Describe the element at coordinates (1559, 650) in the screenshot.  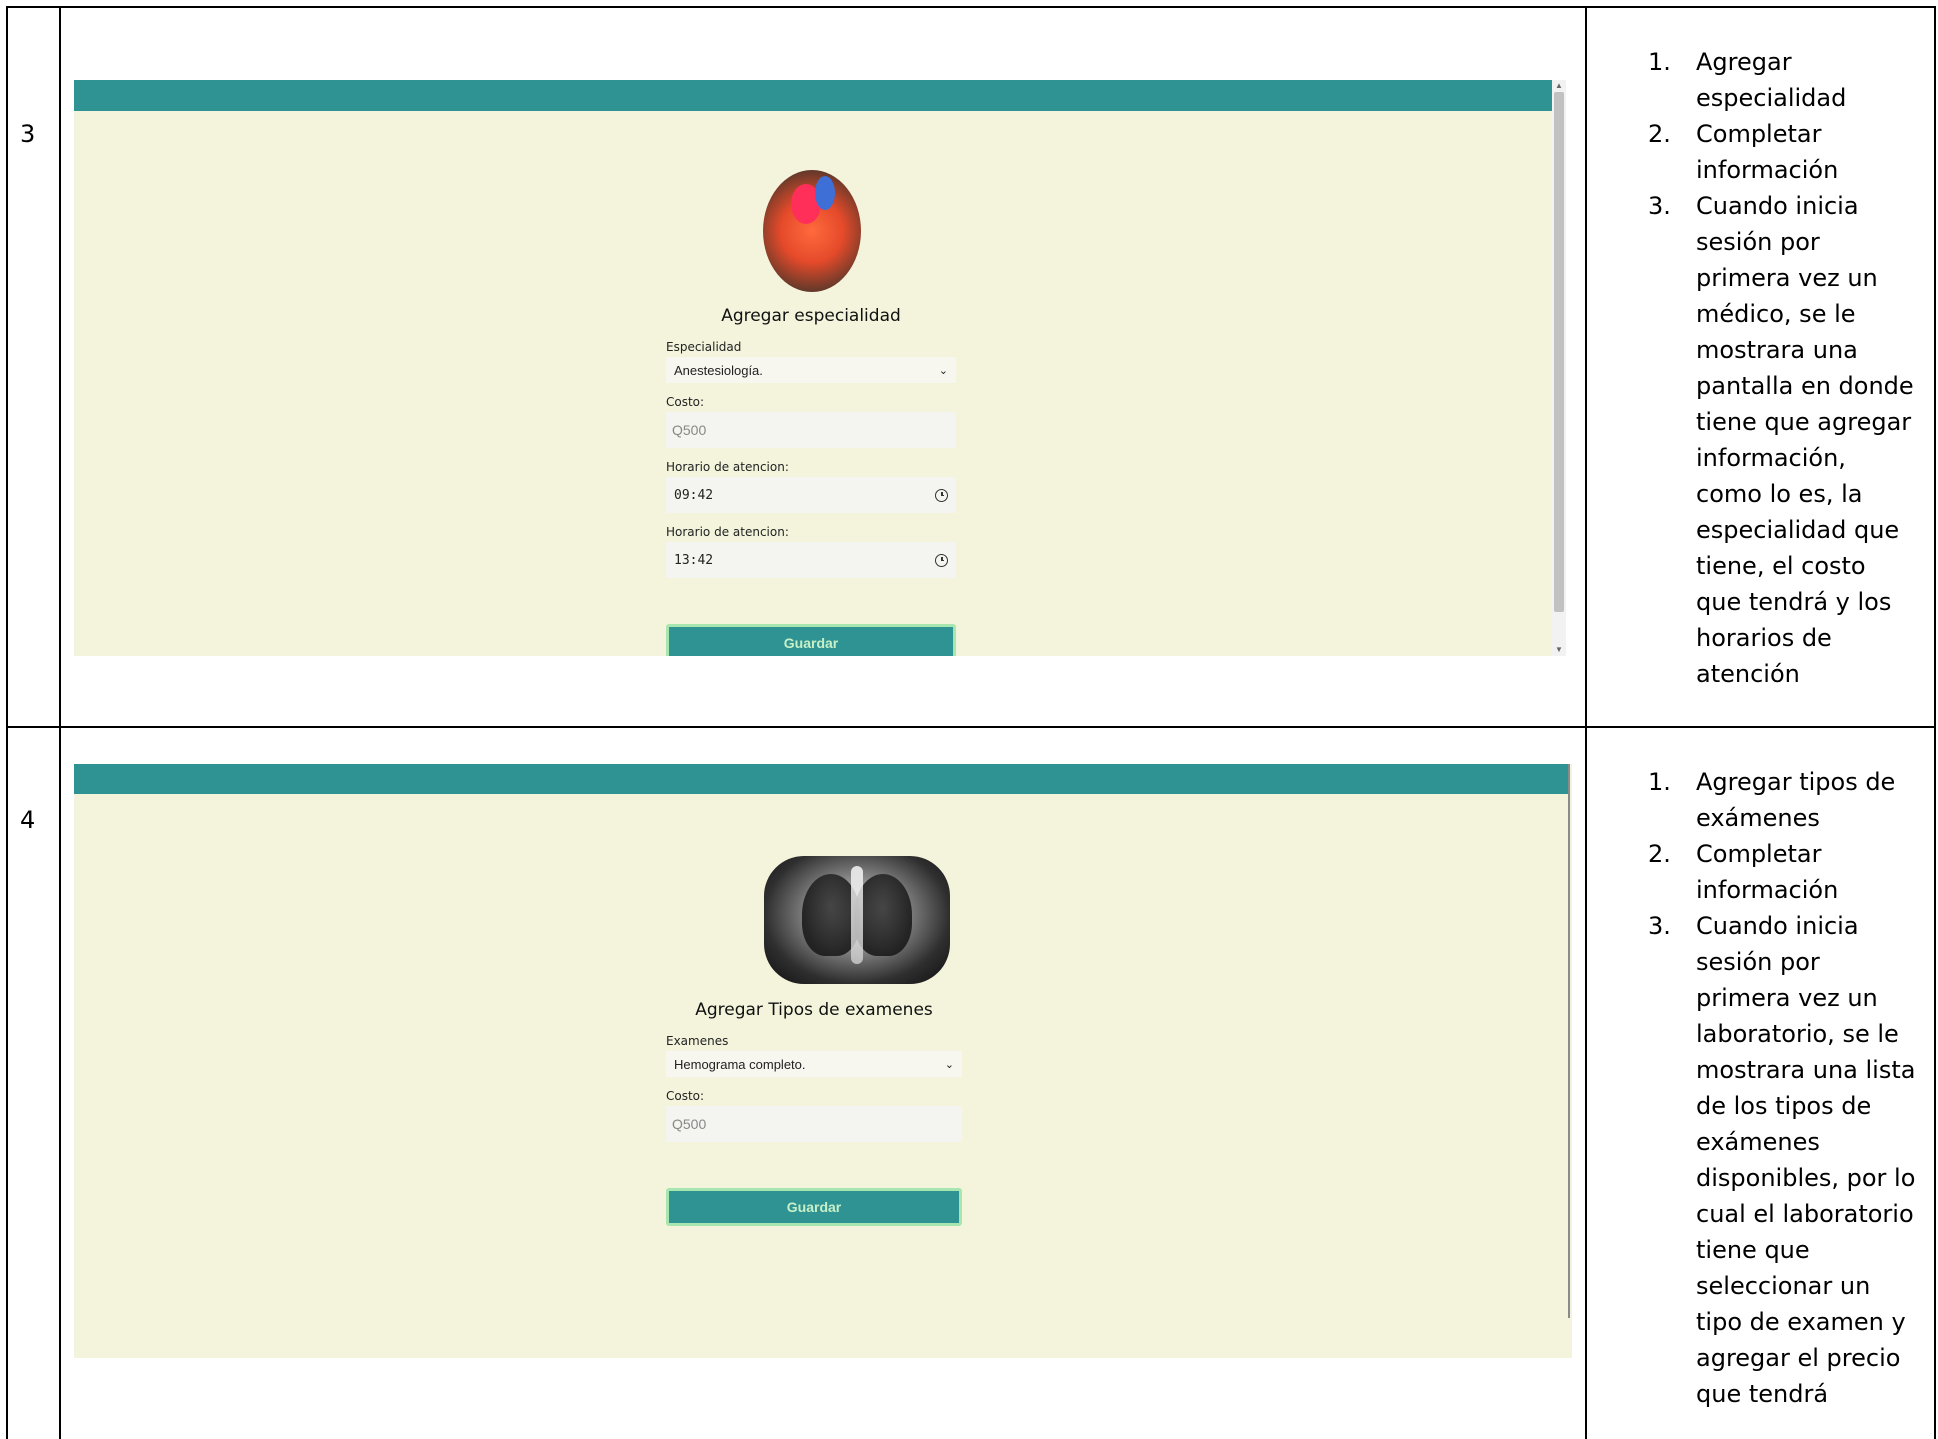
I see `scroll-down-arrow-icon: ▼` at that location.